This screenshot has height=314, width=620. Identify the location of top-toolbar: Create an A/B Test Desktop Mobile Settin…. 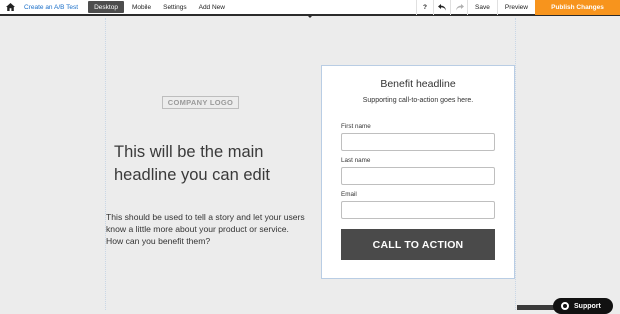
(310, 8).